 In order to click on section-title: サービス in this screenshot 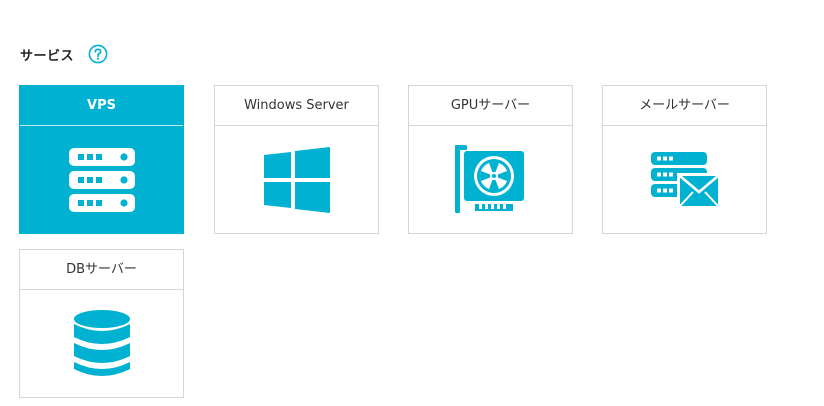, I will do `click(47, 56)`.